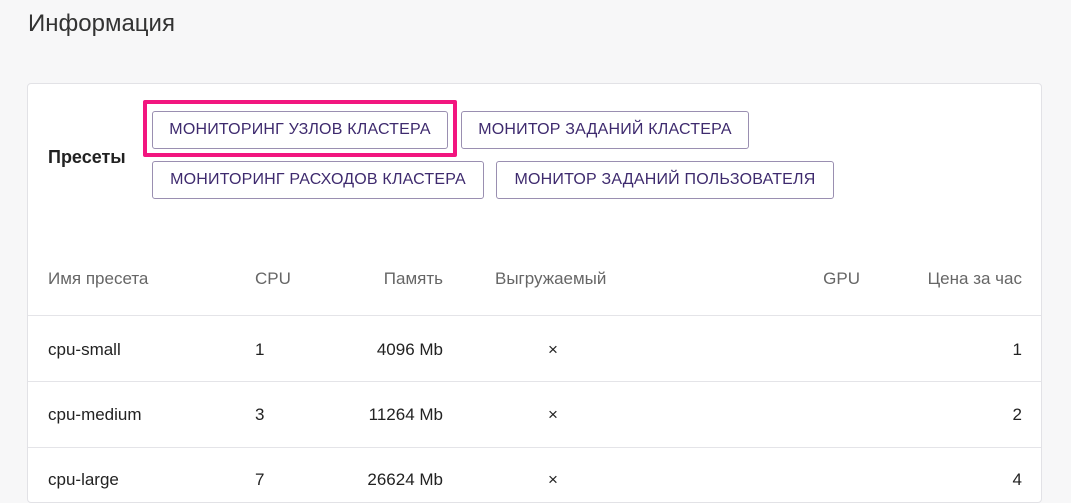 The height and width of the screenshot is (503, 1071). What do you see at coordinates (300, 128) in the screenshot?
I see `highlight-frame` at bounding box center [300, 128].